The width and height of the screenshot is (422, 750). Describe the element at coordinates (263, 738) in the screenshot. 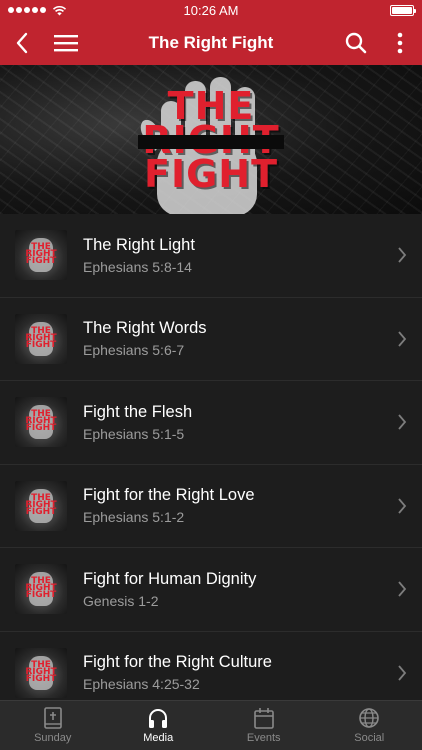

I see `tab-label: Events` at that location.